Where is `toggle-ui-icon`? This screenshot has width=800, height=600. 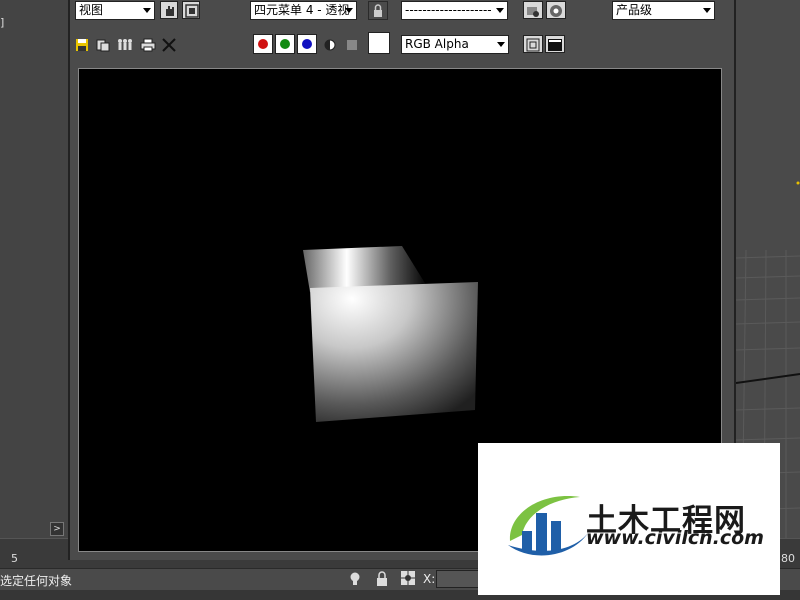
toggle-ui-icon is located at coordinates (555, 44).